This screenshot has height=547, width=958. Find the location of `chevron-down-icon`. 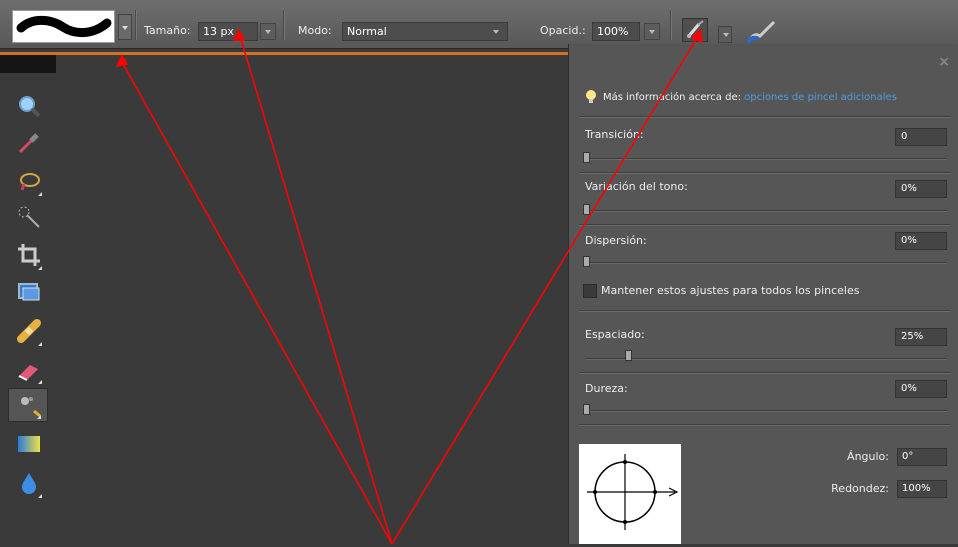

chevron-down-icon is located at coordinates (496, 32).